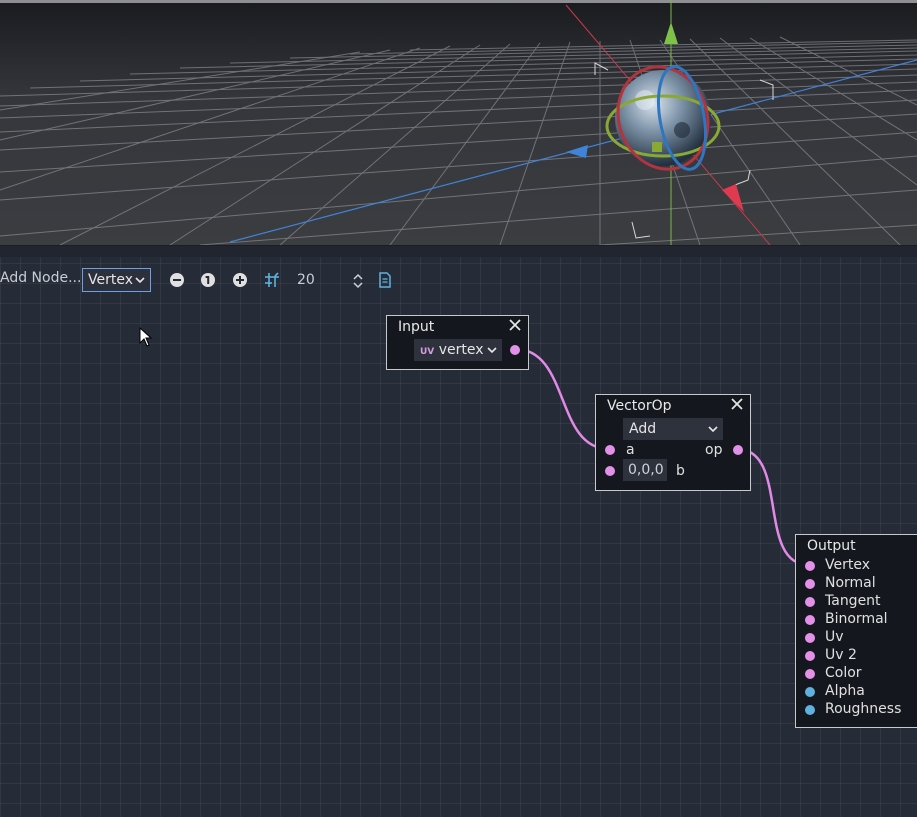 This screenshot has height=817, width=917. I want to click on input-name-select: UV vertex, so click(458, 350).